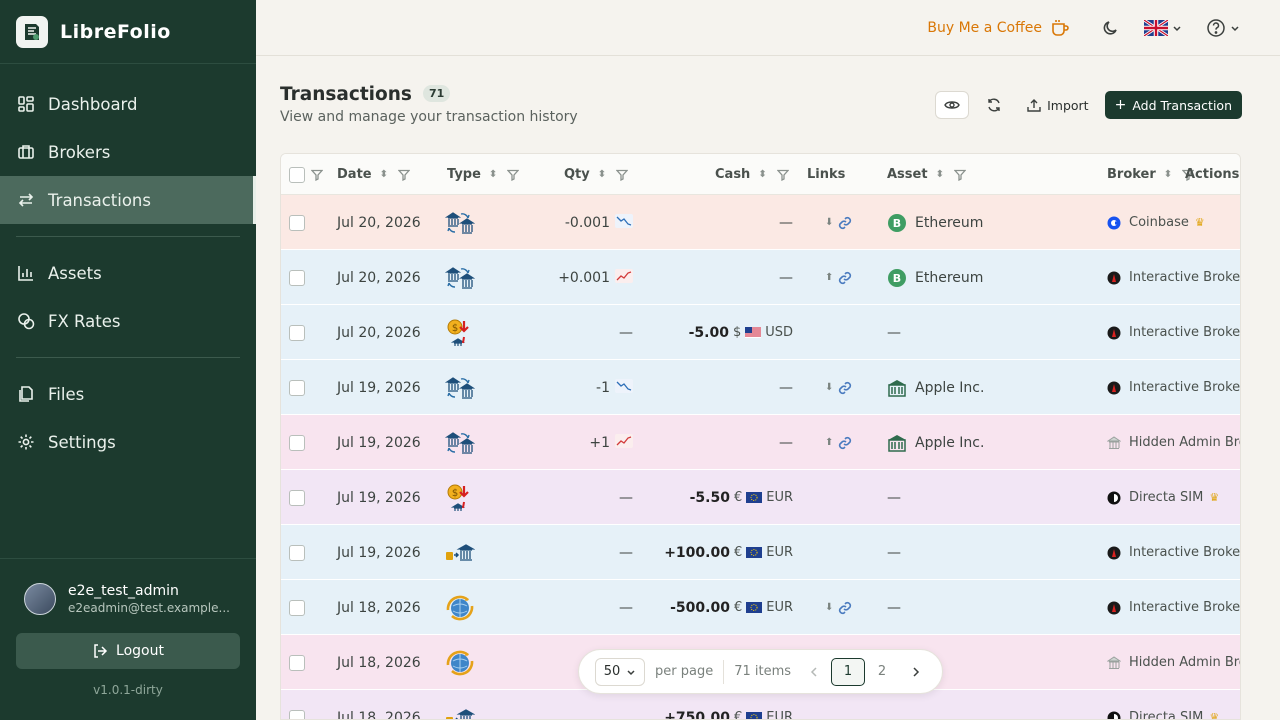 This screenshot has width=1280, height=720. I want to click on cash-value: -5.50, so click(709, 497).